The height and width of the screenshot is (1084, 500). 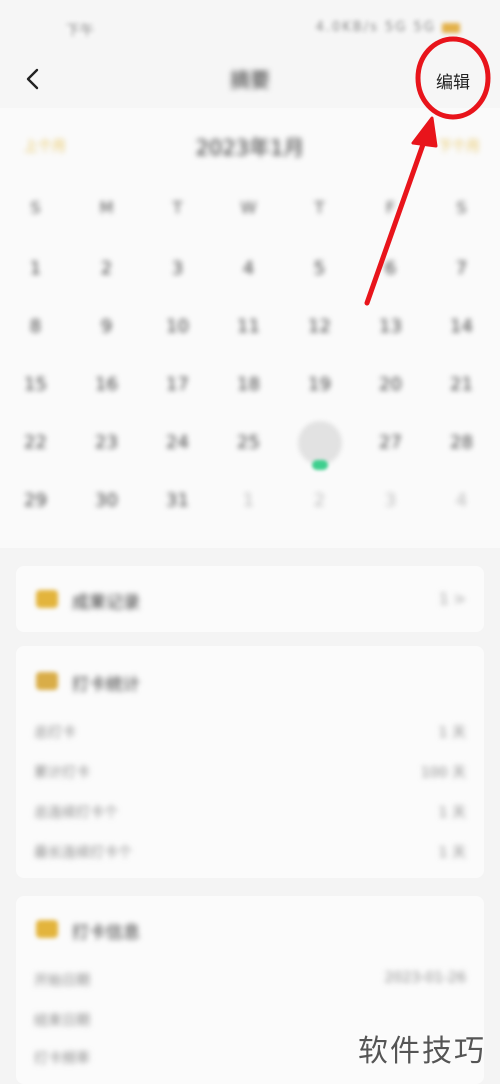 I want to click on edit-button: 编辑, so click(x=453, y=80).